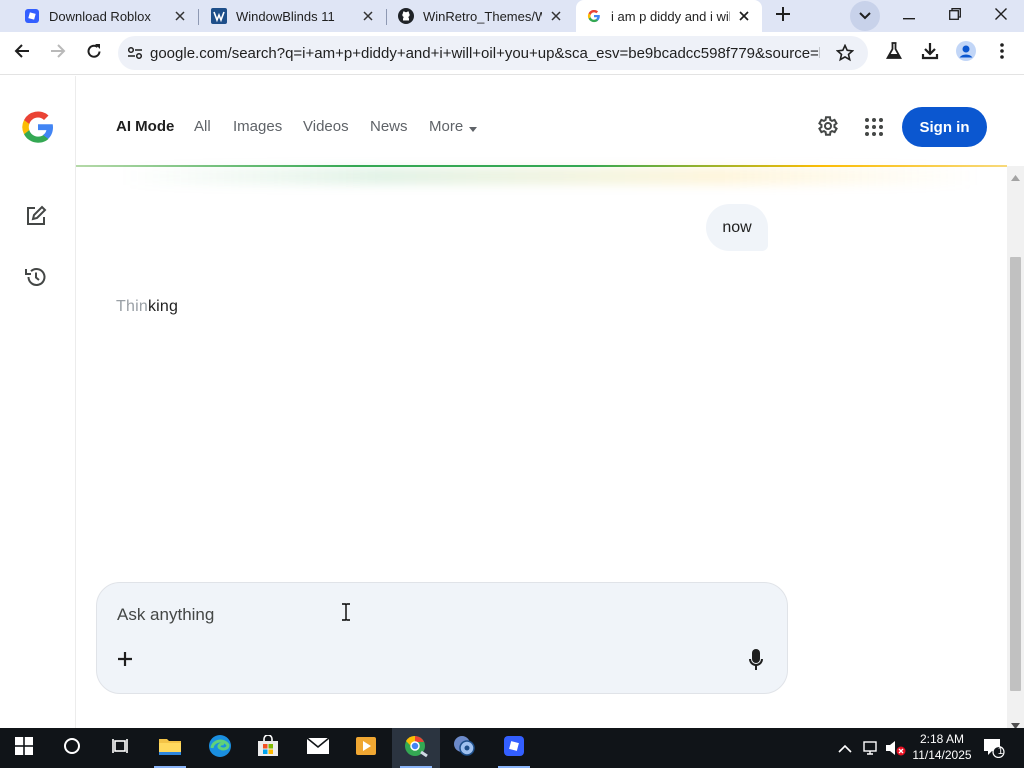 This screenshot has width=1024, height=768. I want to click on store-icon, so click(268, 747).